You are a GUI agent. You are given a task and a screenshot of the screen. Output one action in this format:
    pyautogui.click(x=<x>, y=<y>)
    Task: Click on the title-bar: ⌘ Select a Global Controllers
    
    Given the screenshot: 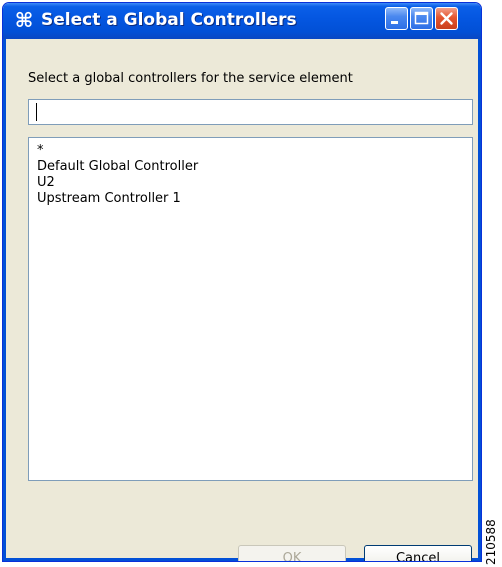 What is the action you would take?
    pyautogui.click(x=242, y=21)
    